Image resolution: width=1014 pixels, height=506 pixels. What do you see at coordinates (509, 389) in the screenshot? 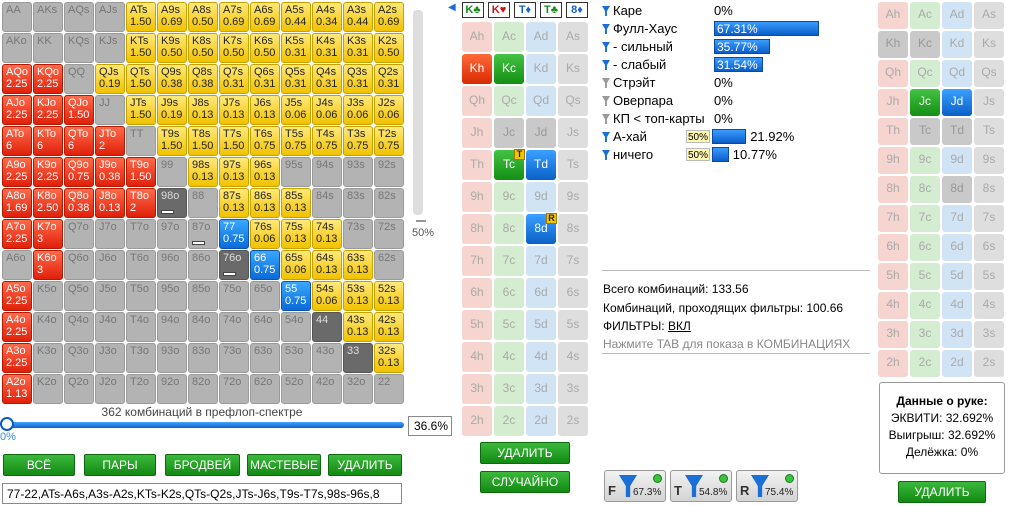
I see `board-pick-3c: 3c` at bounding box center [509, 389].